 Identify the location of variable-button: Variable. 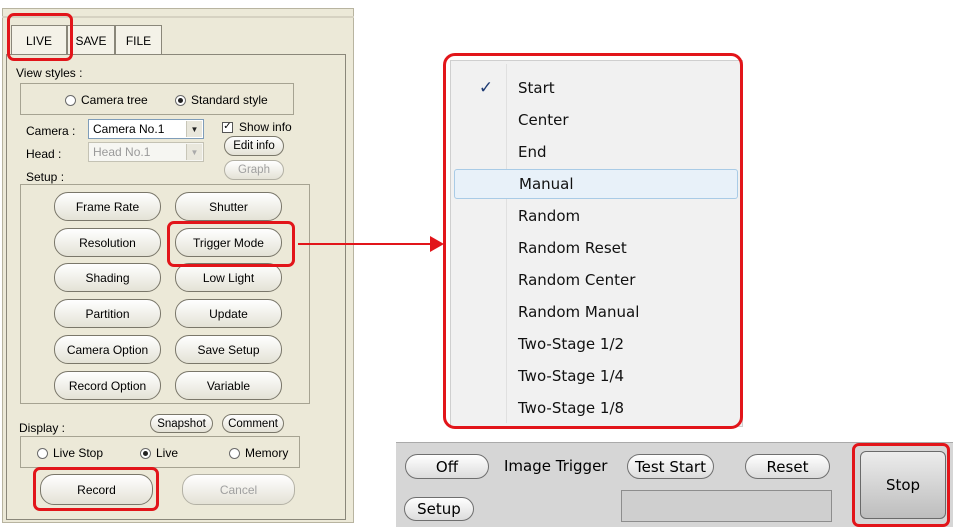
(228, 385).